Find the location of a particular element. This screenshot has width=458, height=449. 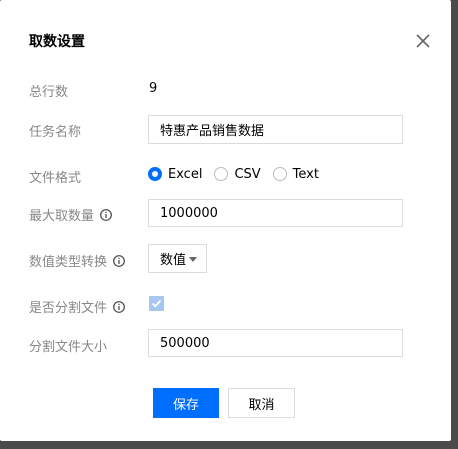

radio-csv-label: CSV is located at coordinates (247, 174).